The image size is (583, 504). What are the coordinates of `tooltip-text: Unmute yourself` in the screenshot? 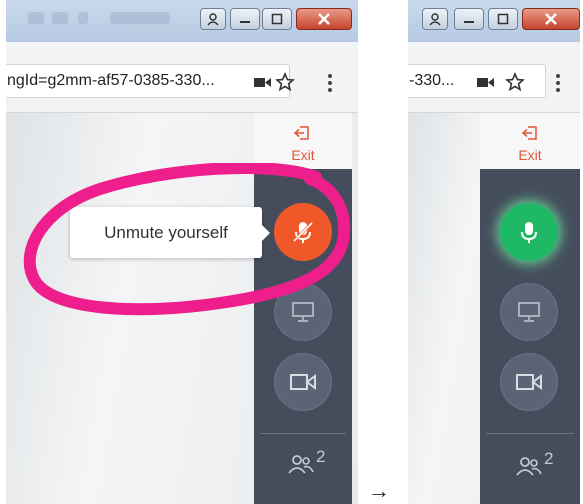 It's located at (166, 232).